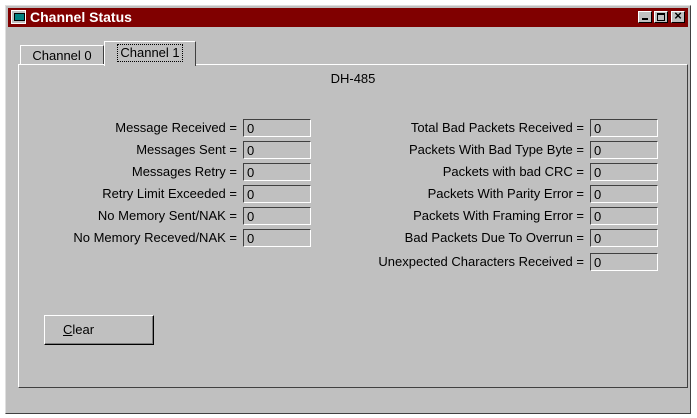 The height and width of the screenshot is (418, 697). What do you see at coordinates (505, 193) in the screenshot?
I see `stat-label: Packets With Parity Error =` at bounding box center [505, 193].